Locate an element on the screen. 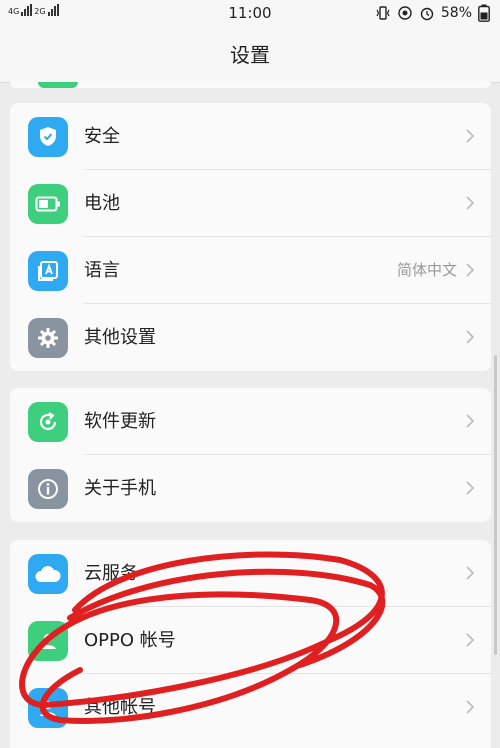  settings-item-other-settings: 其他设置 is located at coordinates (250, 337).